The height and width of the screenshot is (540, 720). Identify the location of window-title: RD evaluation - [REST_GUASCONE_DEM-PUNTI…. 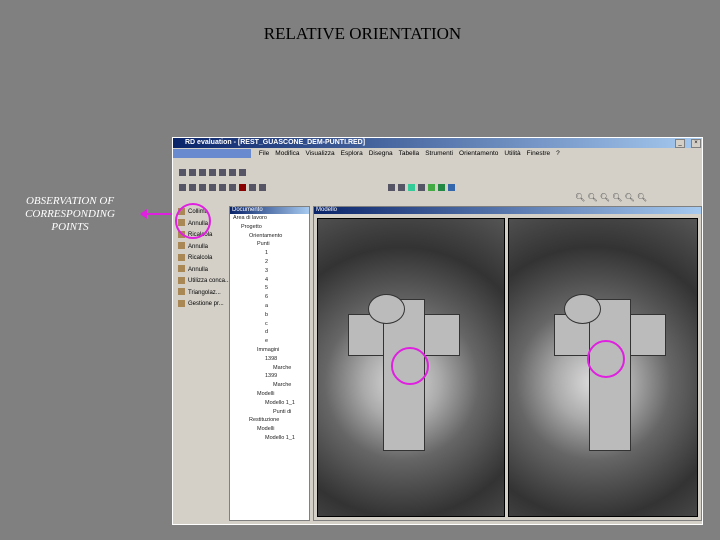
(275, 142).